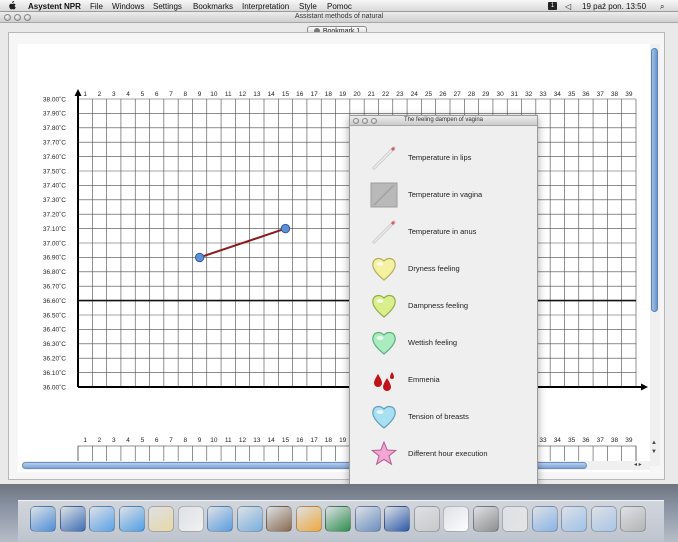 Image resolution: width=678 pixels, height=542 pixels. I want to click on horizontal-scrollbar, so click(336, 465).